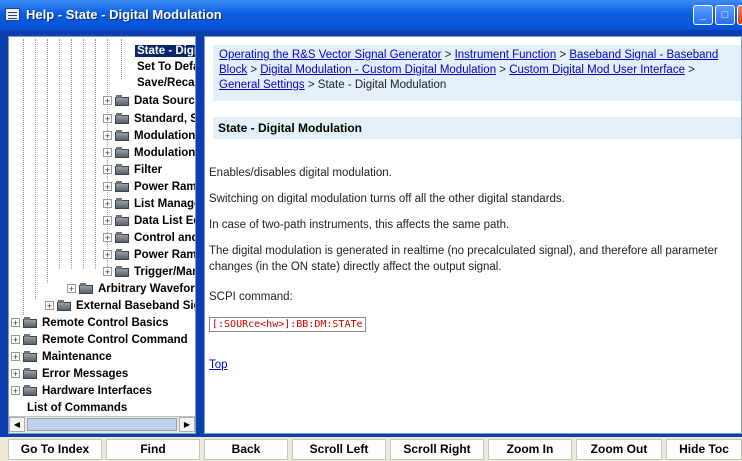 The height and width of the screenshot is (461, 742). What do you see at coordinates (81, 391) in the screenshot?
I see `toc-item-hardware-interfaces: + Hardware Interfaces` at bounding box center [81, 391].